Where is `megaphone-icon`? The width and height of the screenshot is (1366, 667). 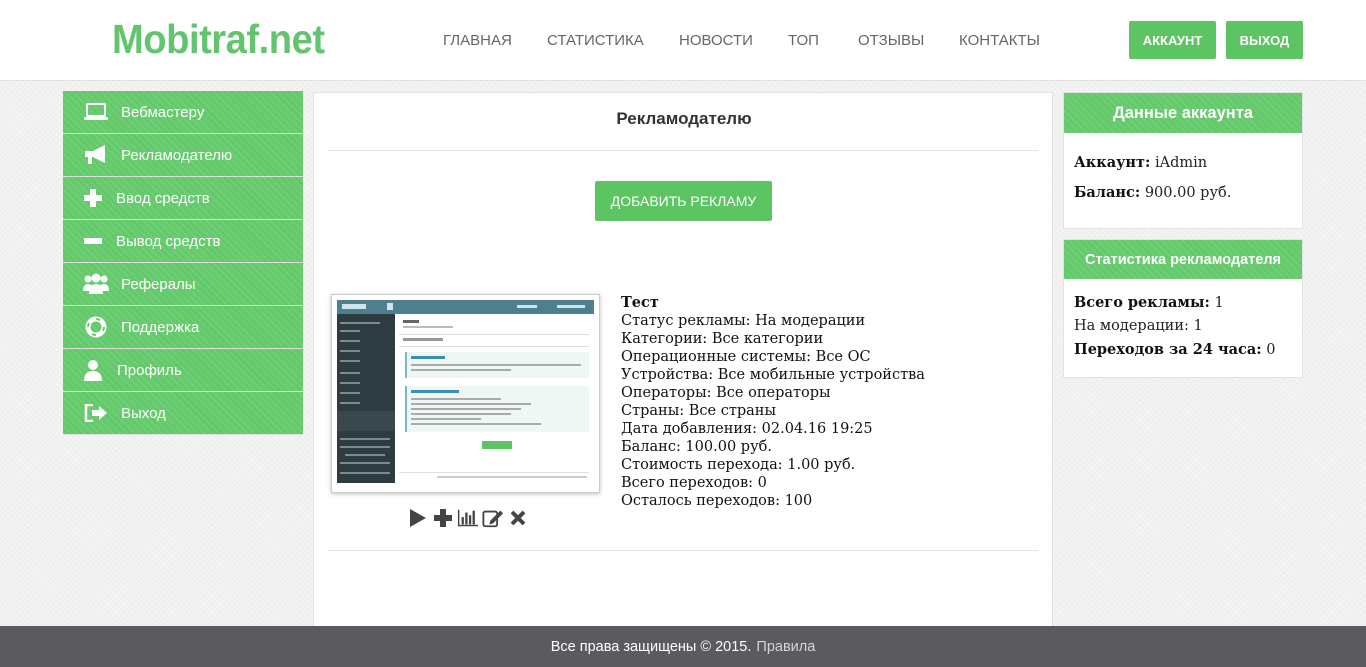
megaphone-icon is located at coordinates (96, 155).